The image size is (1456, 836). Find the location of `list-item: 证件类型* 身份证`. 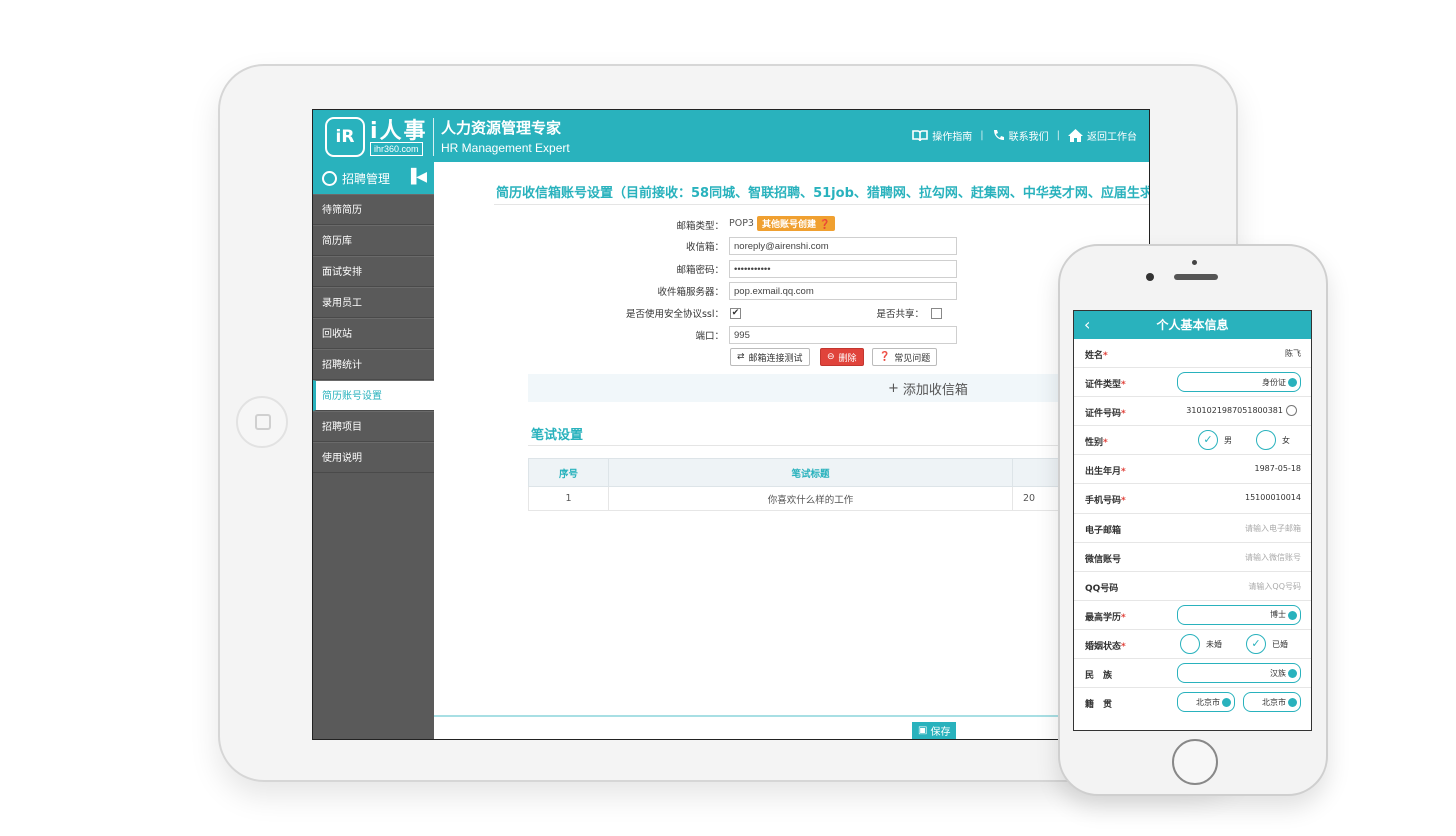

list-item: 证件类型* 身份证 is located at coordinates (1192, 383).